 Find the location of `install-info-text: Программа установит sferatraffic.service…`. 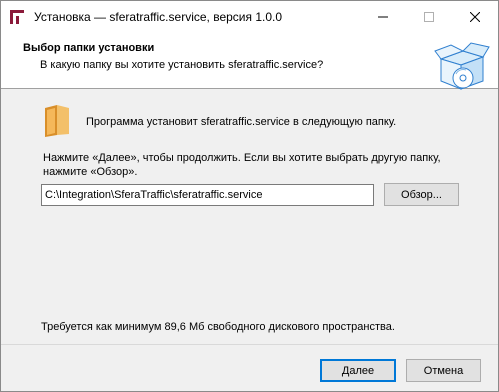

install-info-text: Программа установит sferatraffic.service… is located at coordinates (241, 122).